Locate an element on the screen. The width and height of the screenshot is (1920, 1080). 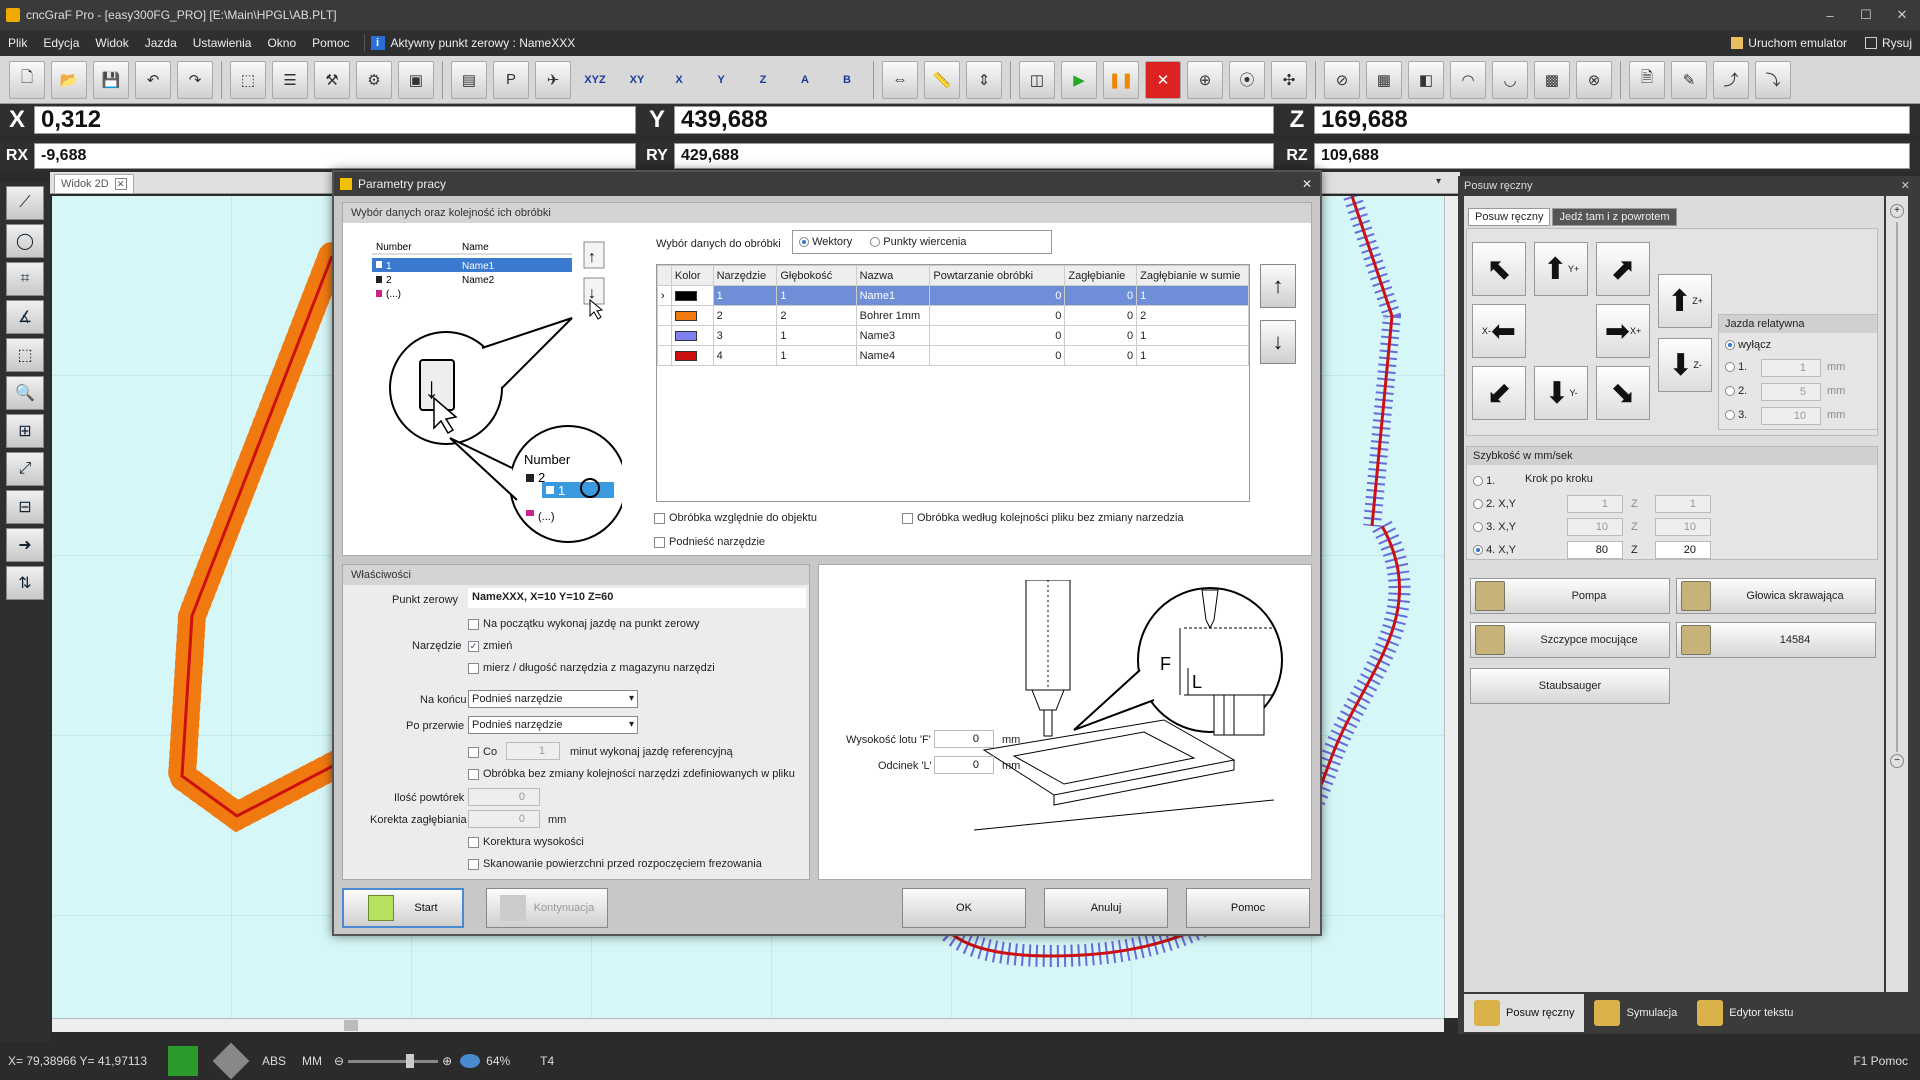
repeats-input: 0 is located at coordinates (504, 797).